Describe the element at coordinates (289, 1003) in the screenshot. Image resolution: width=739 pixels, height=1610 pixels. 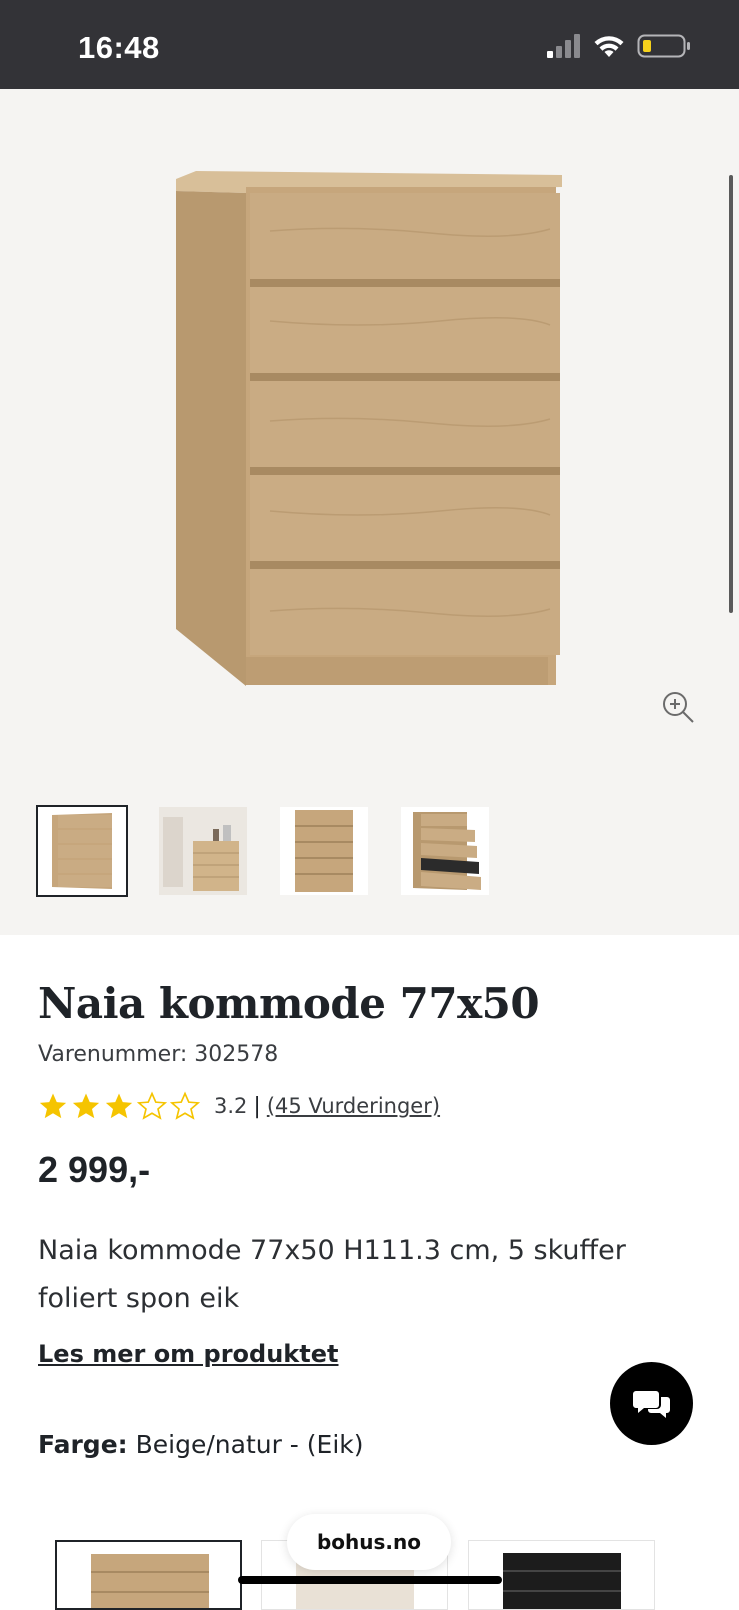
I see `product-title: Naia kommode 77x50` at that location.